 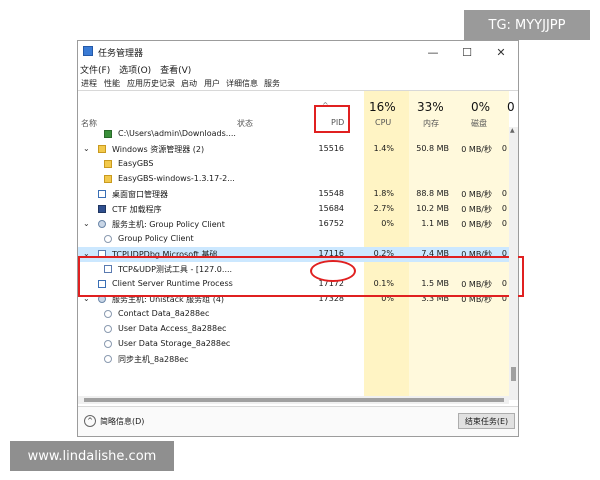 I want to click on process-row: Contact Data_8a288ec, so click(x=293, y=314).